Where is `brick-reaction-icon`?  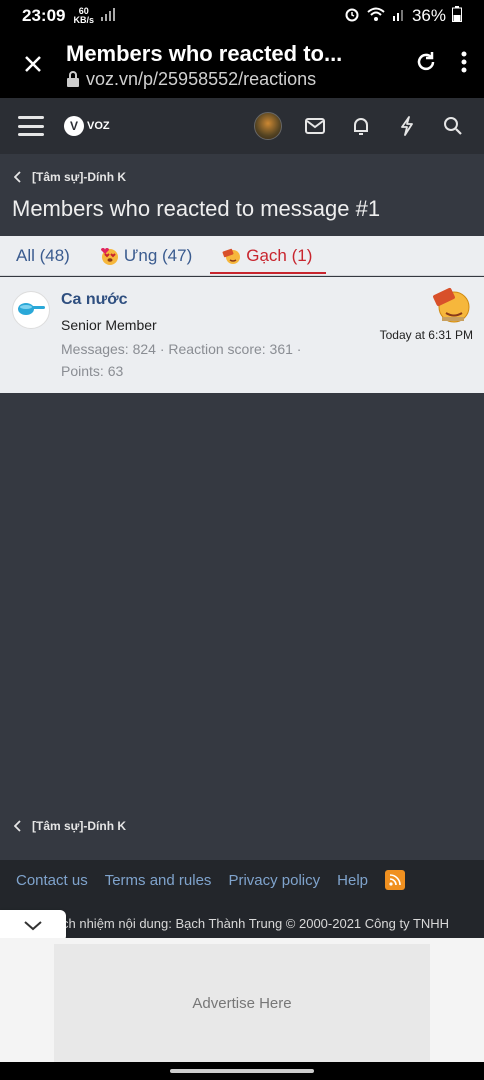
brick-reaction-icon is located at coordinates (451, 305).